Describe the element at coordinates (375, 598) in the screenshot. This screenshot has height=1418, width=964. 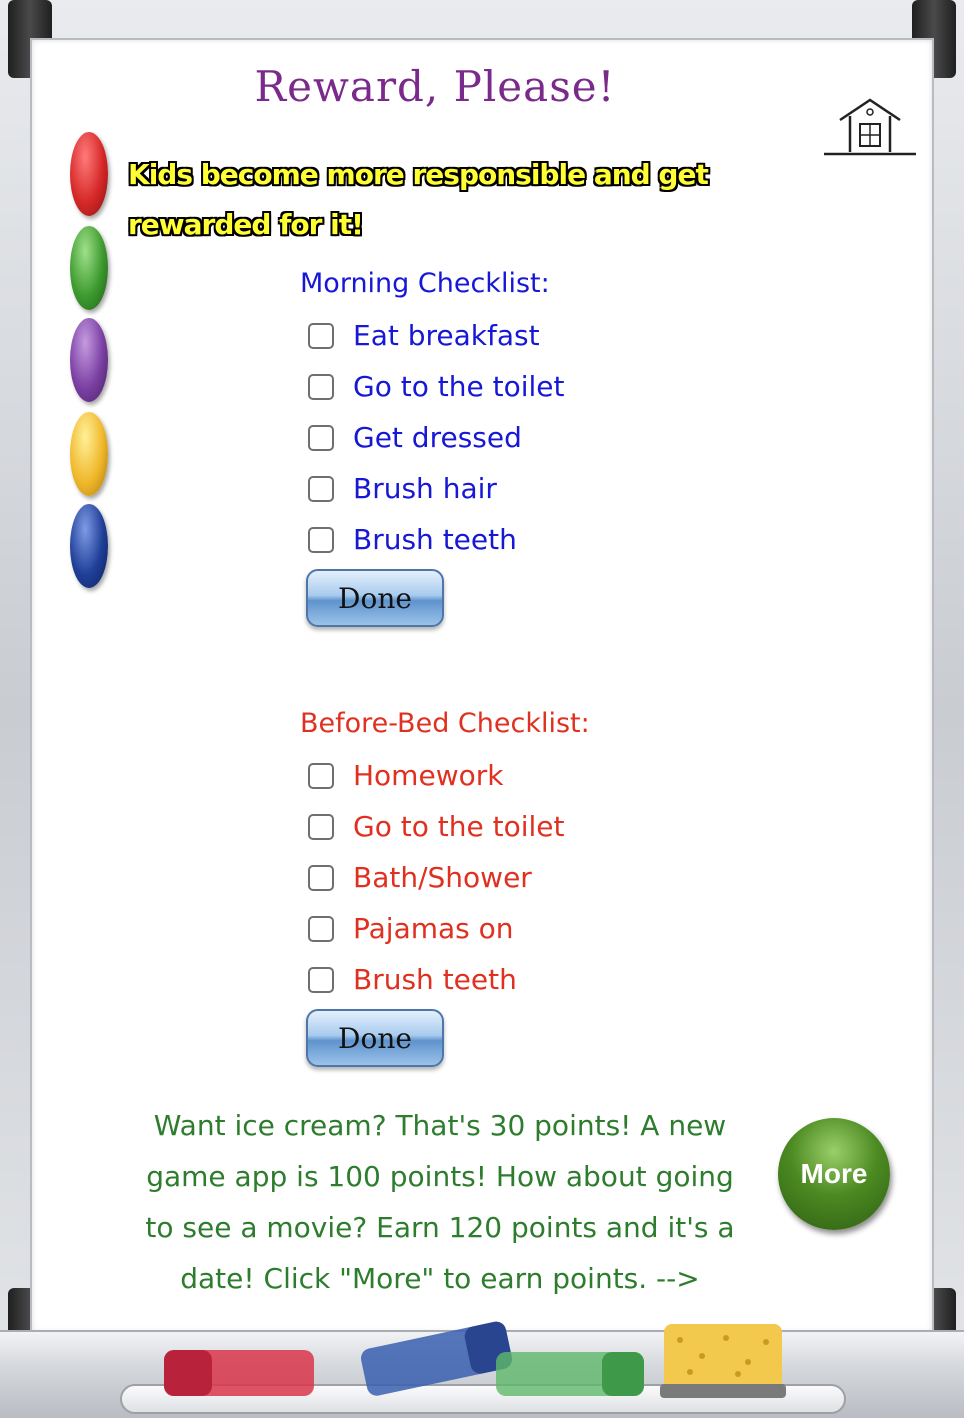
I see `morning-done-button: Done` at that location.